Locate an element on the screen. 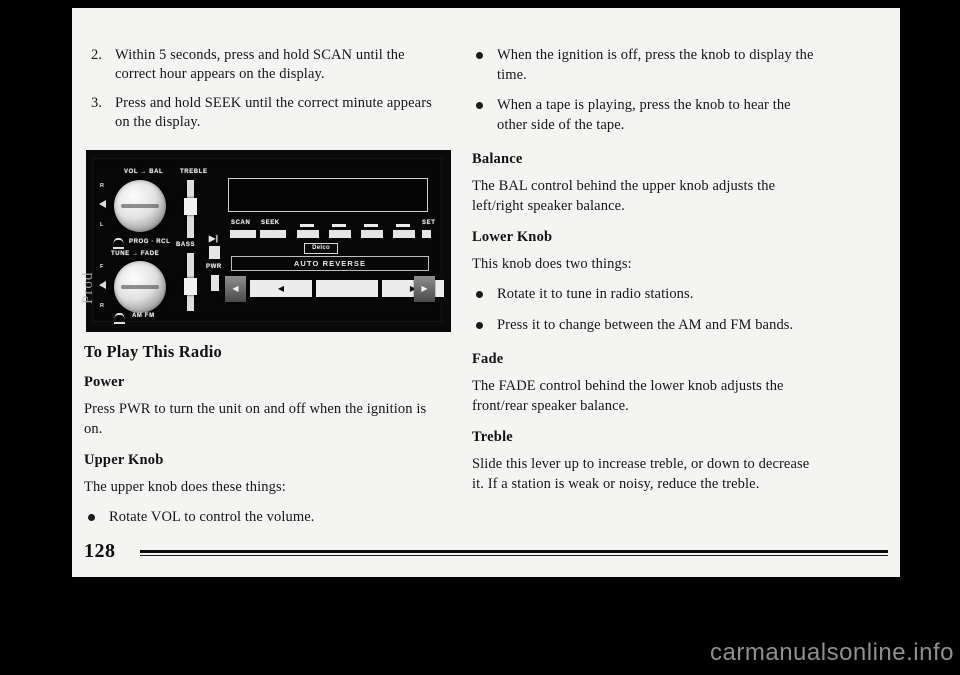 The image size is (960, 675). section-title-balance: Balance is located at coordinates (497, 159).